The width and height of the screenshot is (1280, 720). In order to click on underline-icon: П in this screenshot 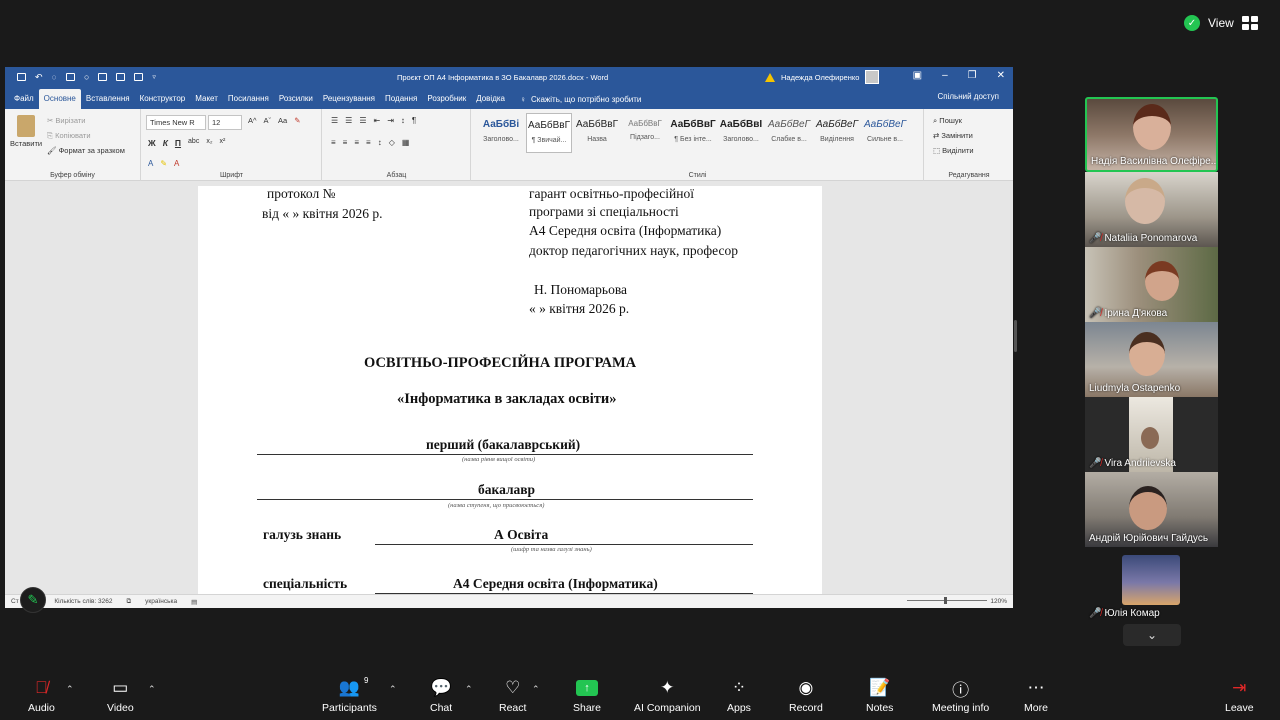, I will do `click(178, 143)`.